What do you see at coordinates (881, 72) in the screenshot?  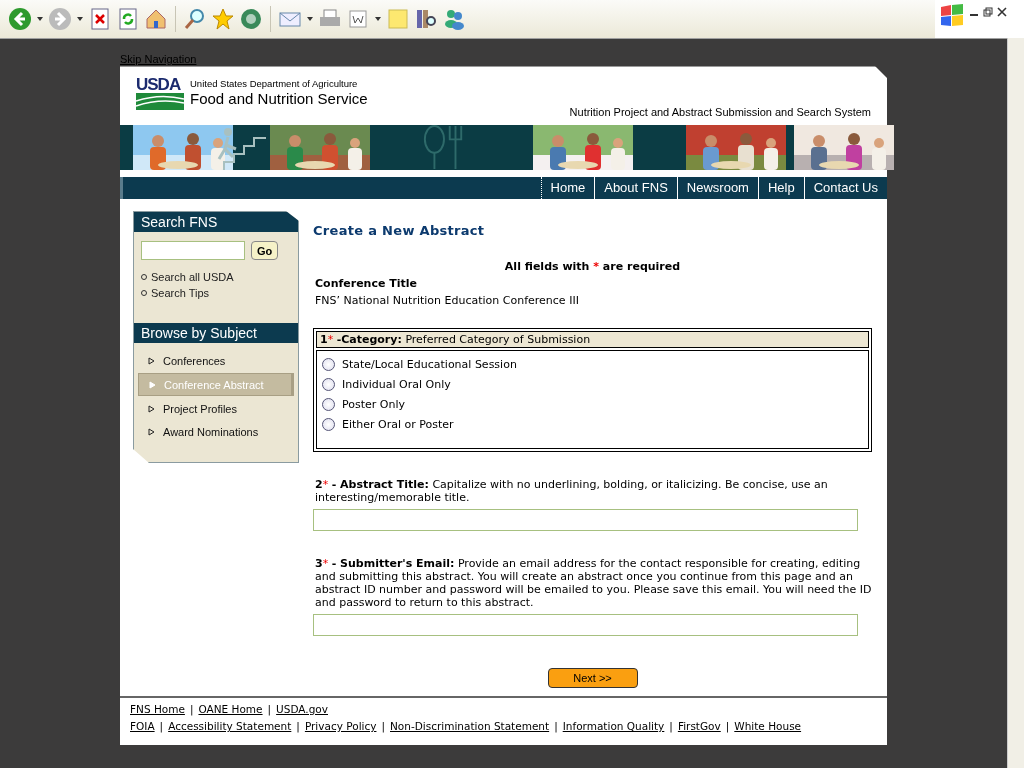 I see `page-corner-icon` at bounding box center [881, 72].